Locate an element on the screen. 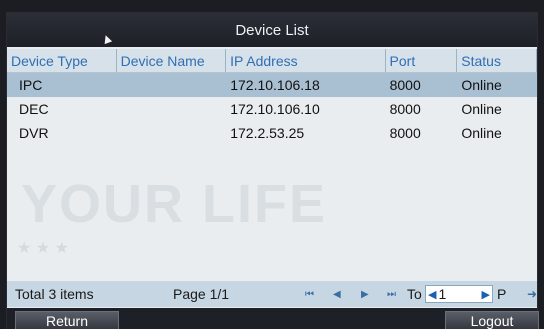 The image size is (544, 329). go-arrow-icon: ➜ is located at coordinates (532, 294).